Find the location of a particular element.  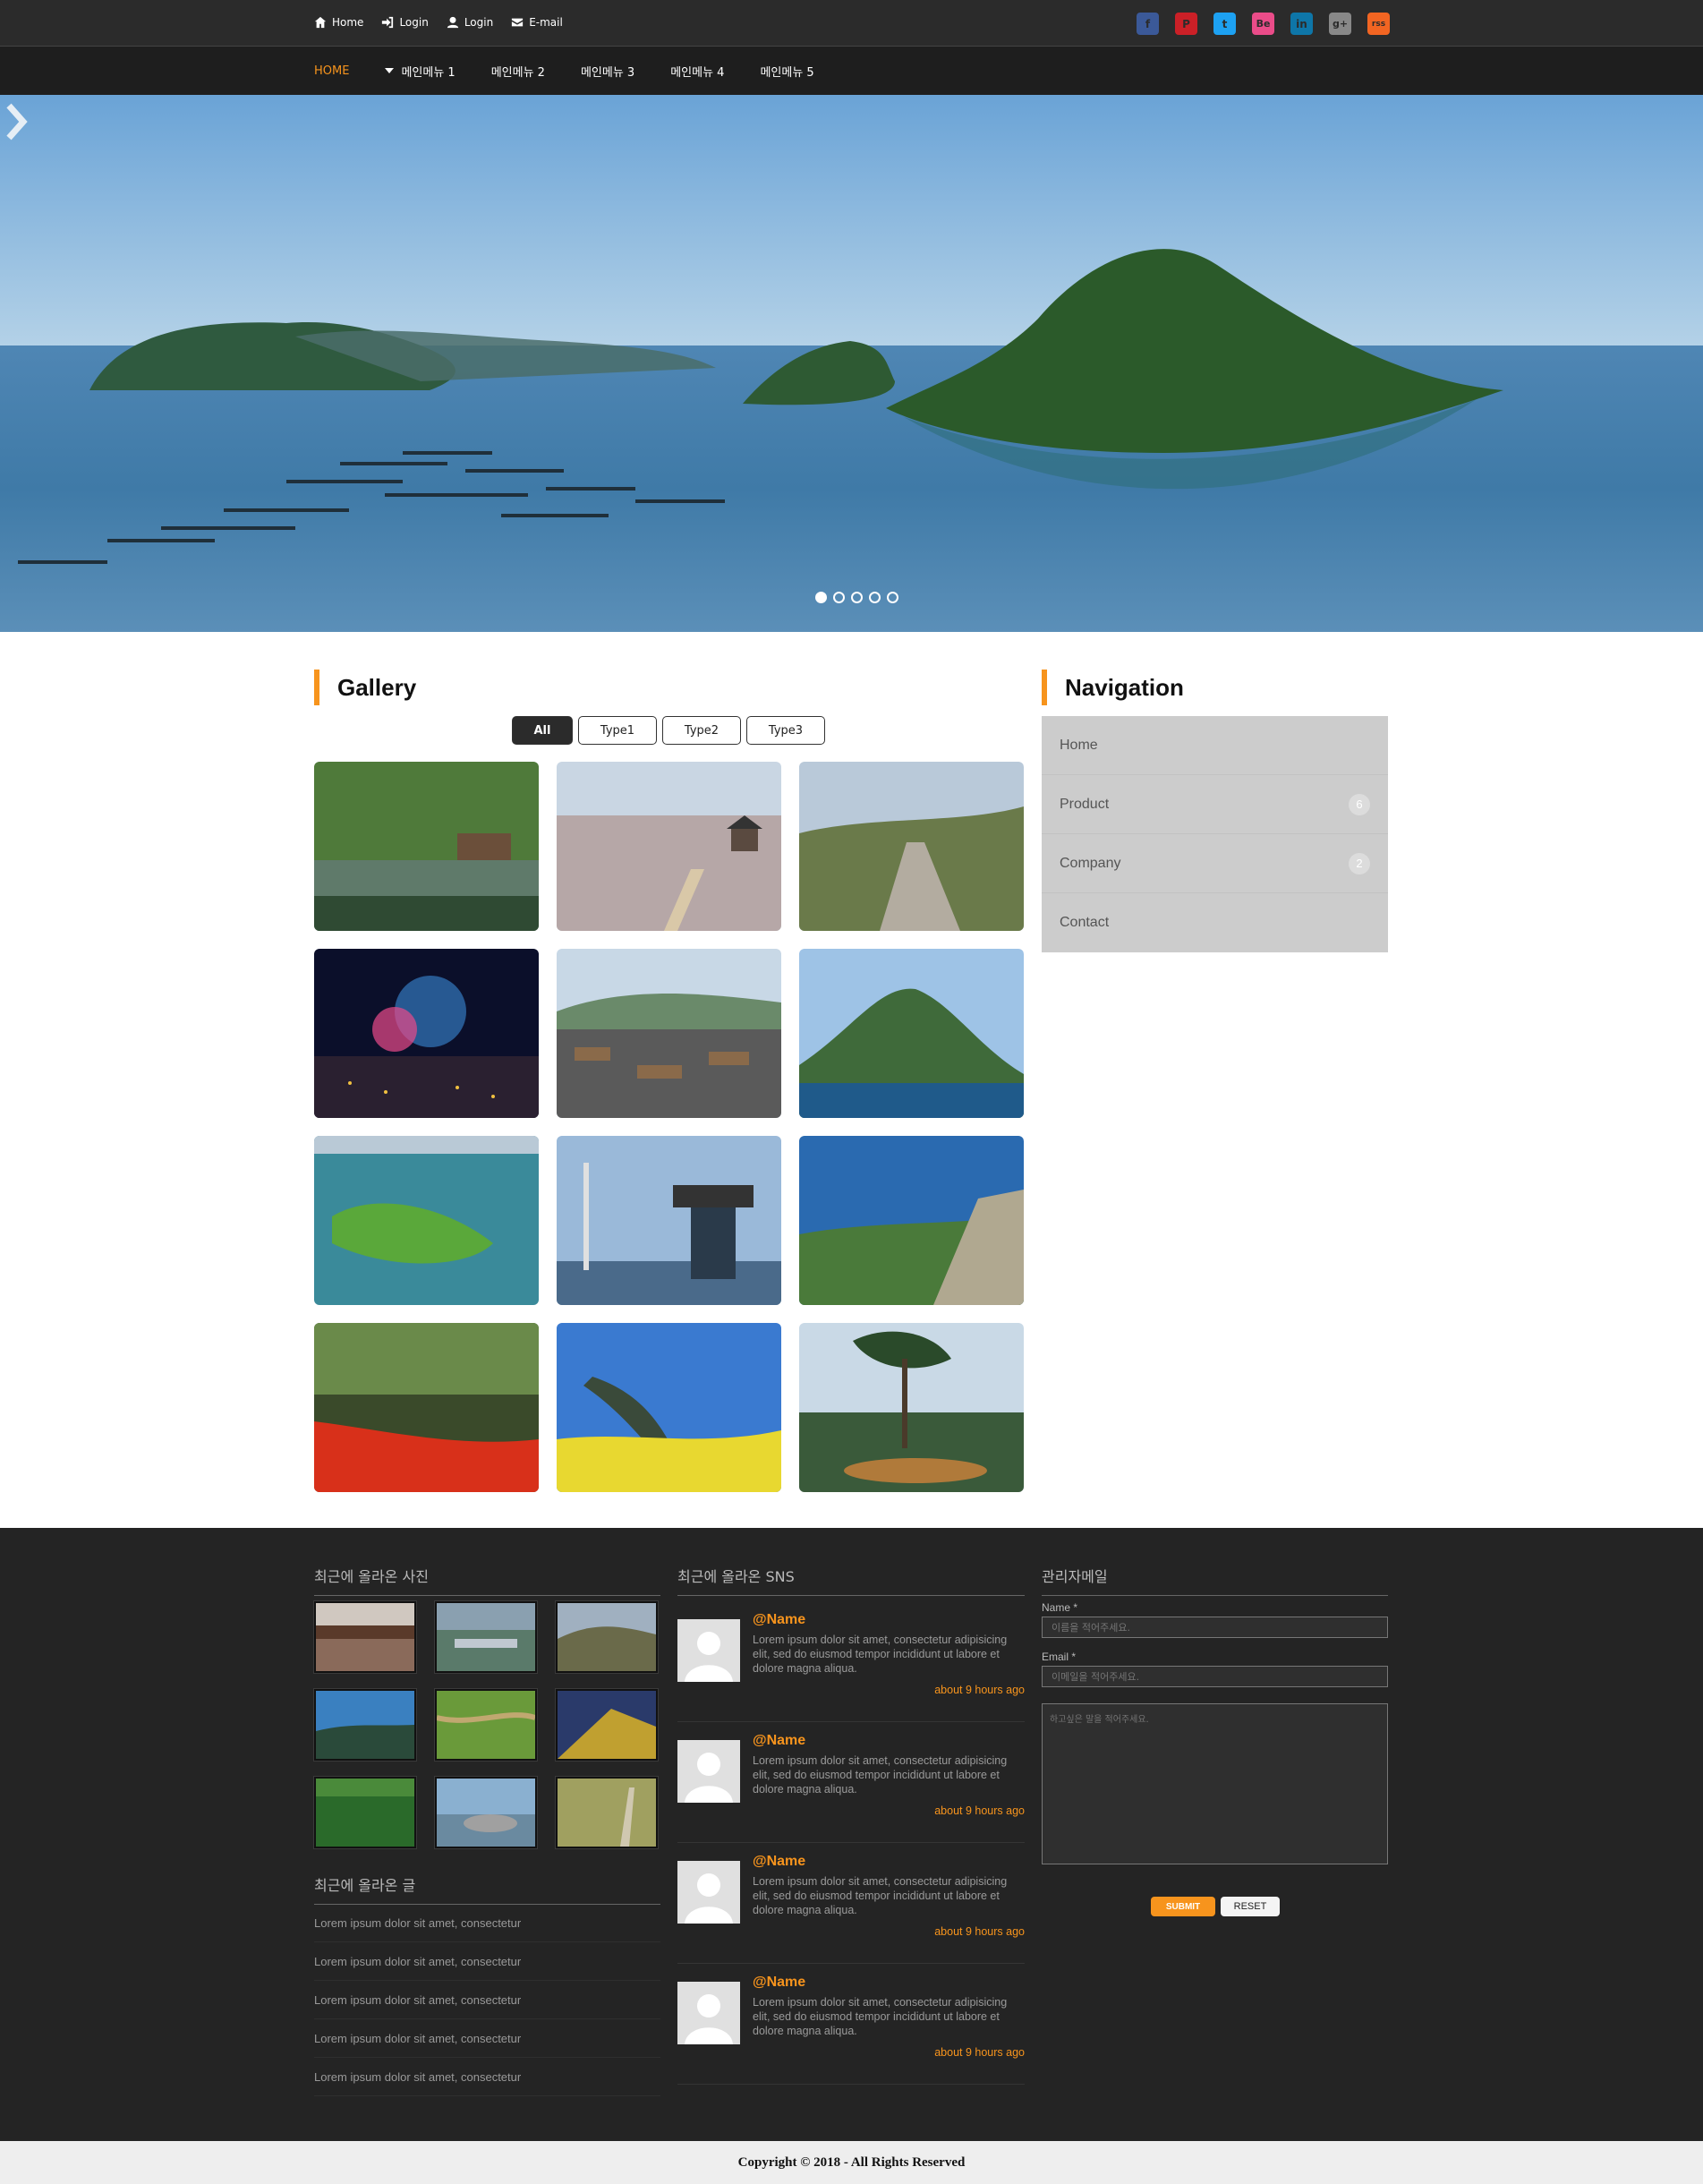

name-field is located at coordinates (1215, 1627).